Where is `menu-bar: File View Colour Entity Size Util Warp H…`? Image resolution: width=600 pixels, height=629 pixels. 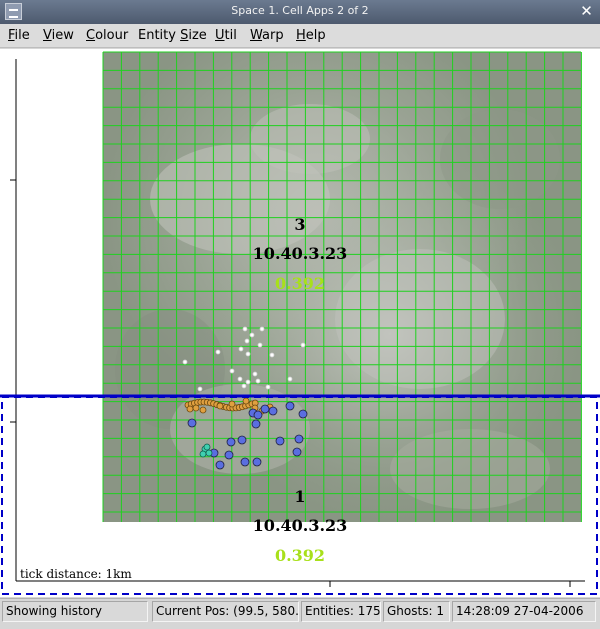 menu-bar: File View Colour Entity Size Util Warp H… is located at coordinates (300, 36).